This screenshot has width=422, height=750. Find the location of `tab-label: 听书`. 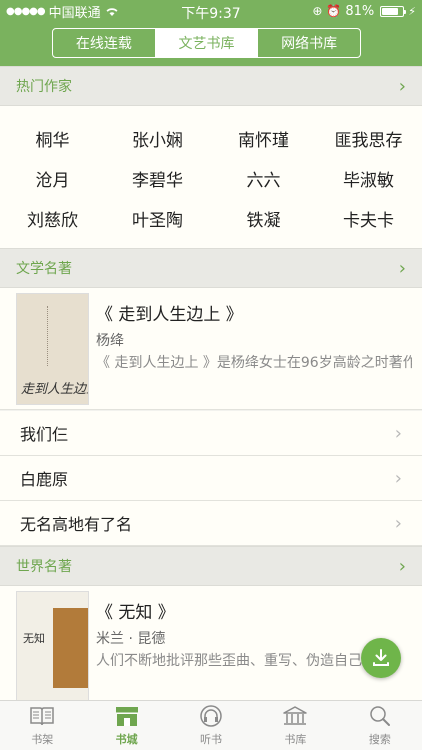

tab-label: 听书 is located at coordinates (211, 739).